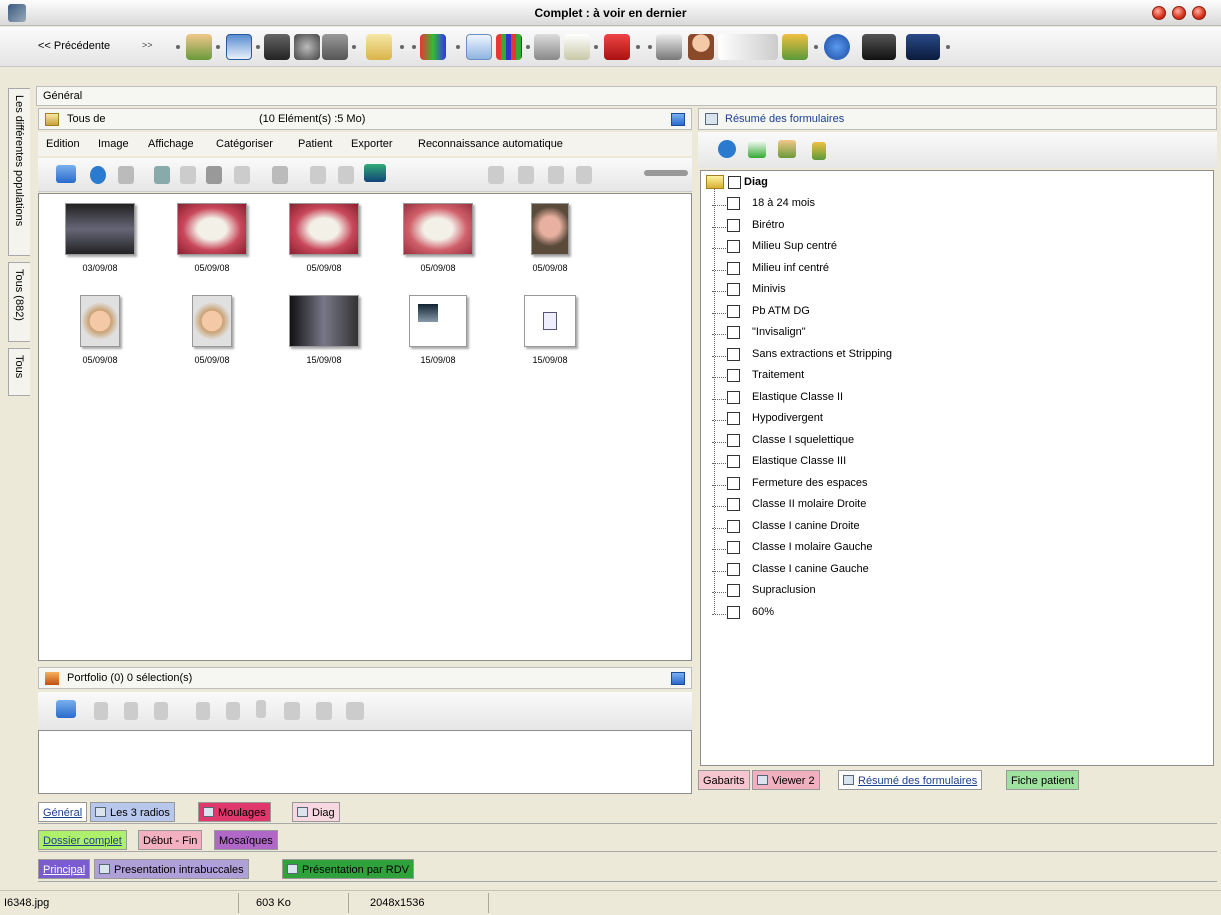 This screenshot has height=915, width=1221. What do you see at coordinates (490, 144) in the screenshot?
I see `menu-reconnaissance: Reconnaissance automatique` at bounding box center [490, 144].